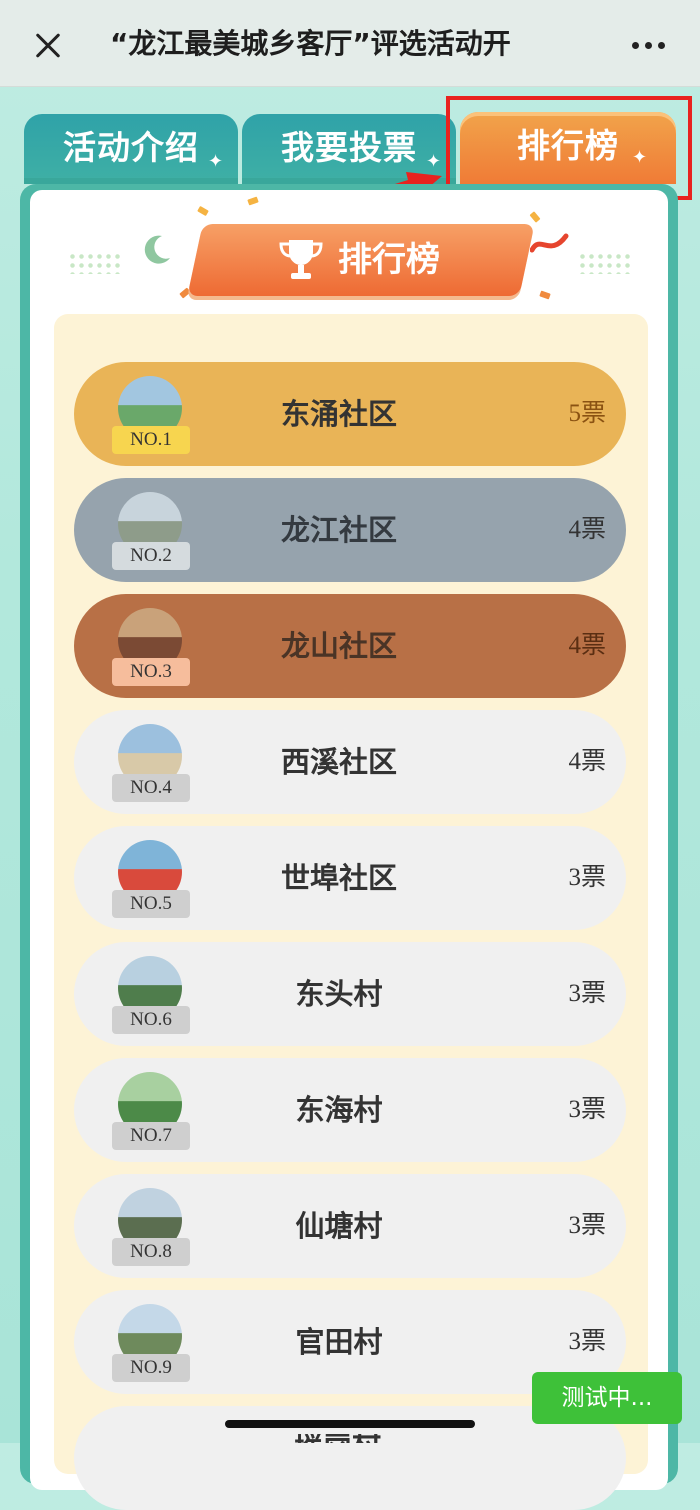 This screenshot has height=1510, width=700. Describe the element at coordinates (151, 1368) in the screenshot. I see `rank-badge: NO.9` at that location.